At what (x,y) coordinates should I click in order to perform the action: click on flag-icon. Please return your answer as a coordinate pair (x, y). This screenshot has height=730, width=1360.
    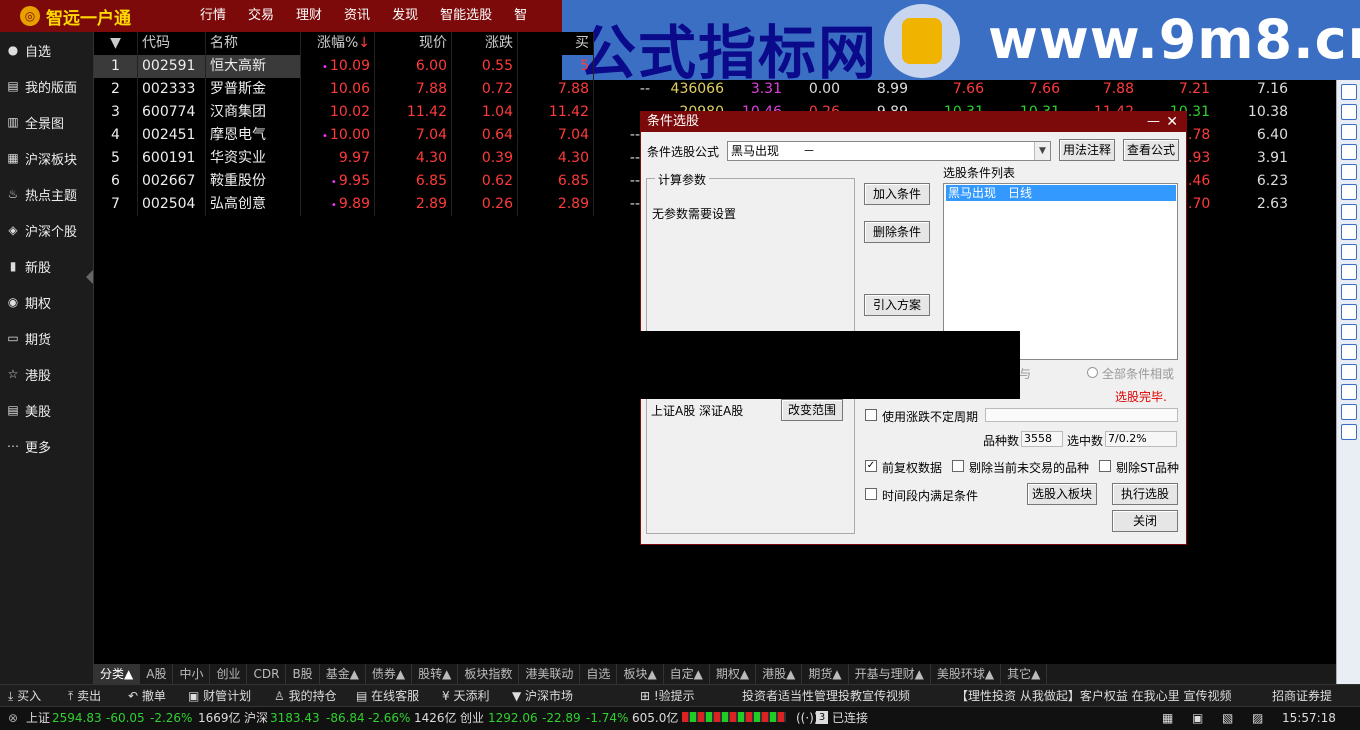
    Looking at the image, I should click on (1349, 112).